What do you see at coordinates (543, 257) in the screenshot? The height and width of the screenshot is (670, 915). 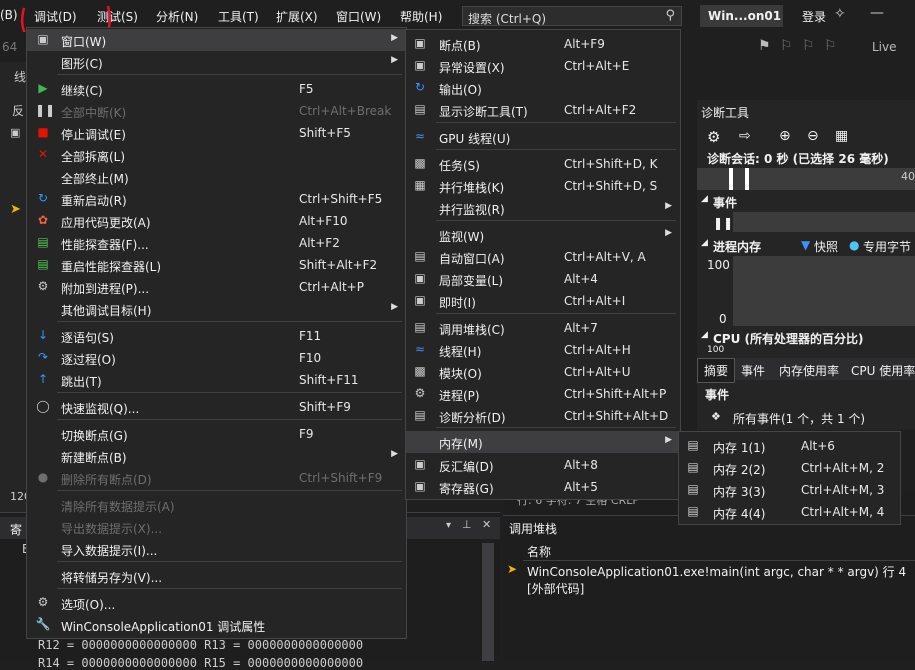 I see `menu-item: ▤ 自动窗口(A) Ctrl+Alt+V, A` at bounding box center [543, 257].